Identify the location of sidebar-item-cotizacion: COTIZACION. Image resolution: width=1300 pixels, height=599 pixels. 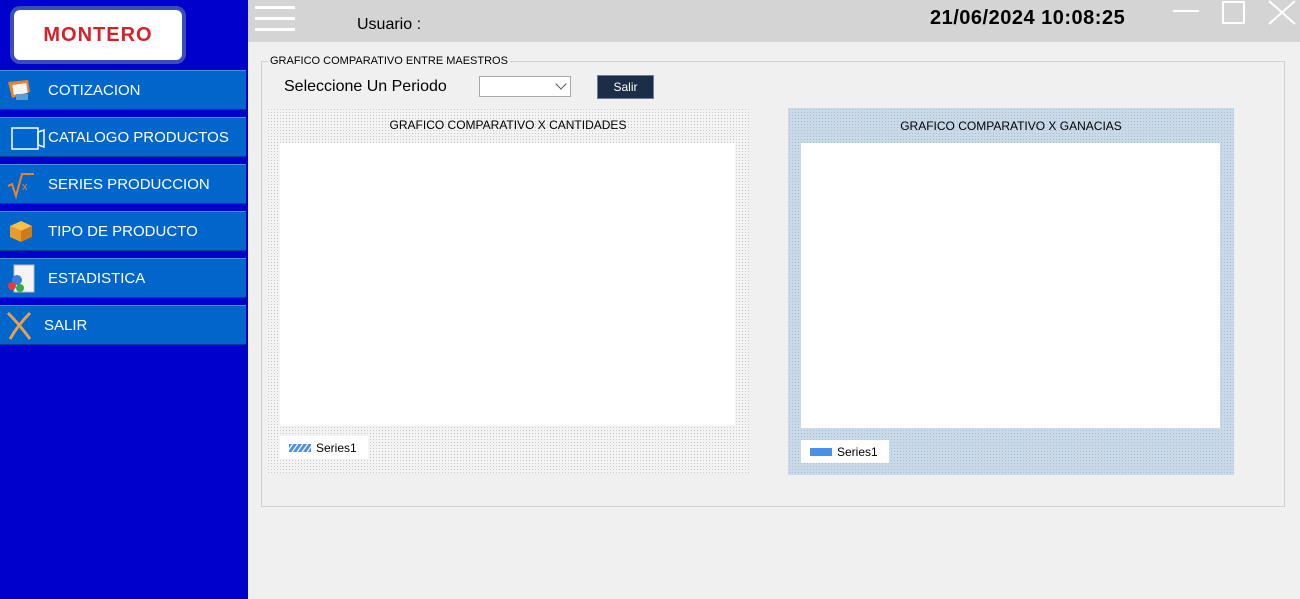
(123, 90).